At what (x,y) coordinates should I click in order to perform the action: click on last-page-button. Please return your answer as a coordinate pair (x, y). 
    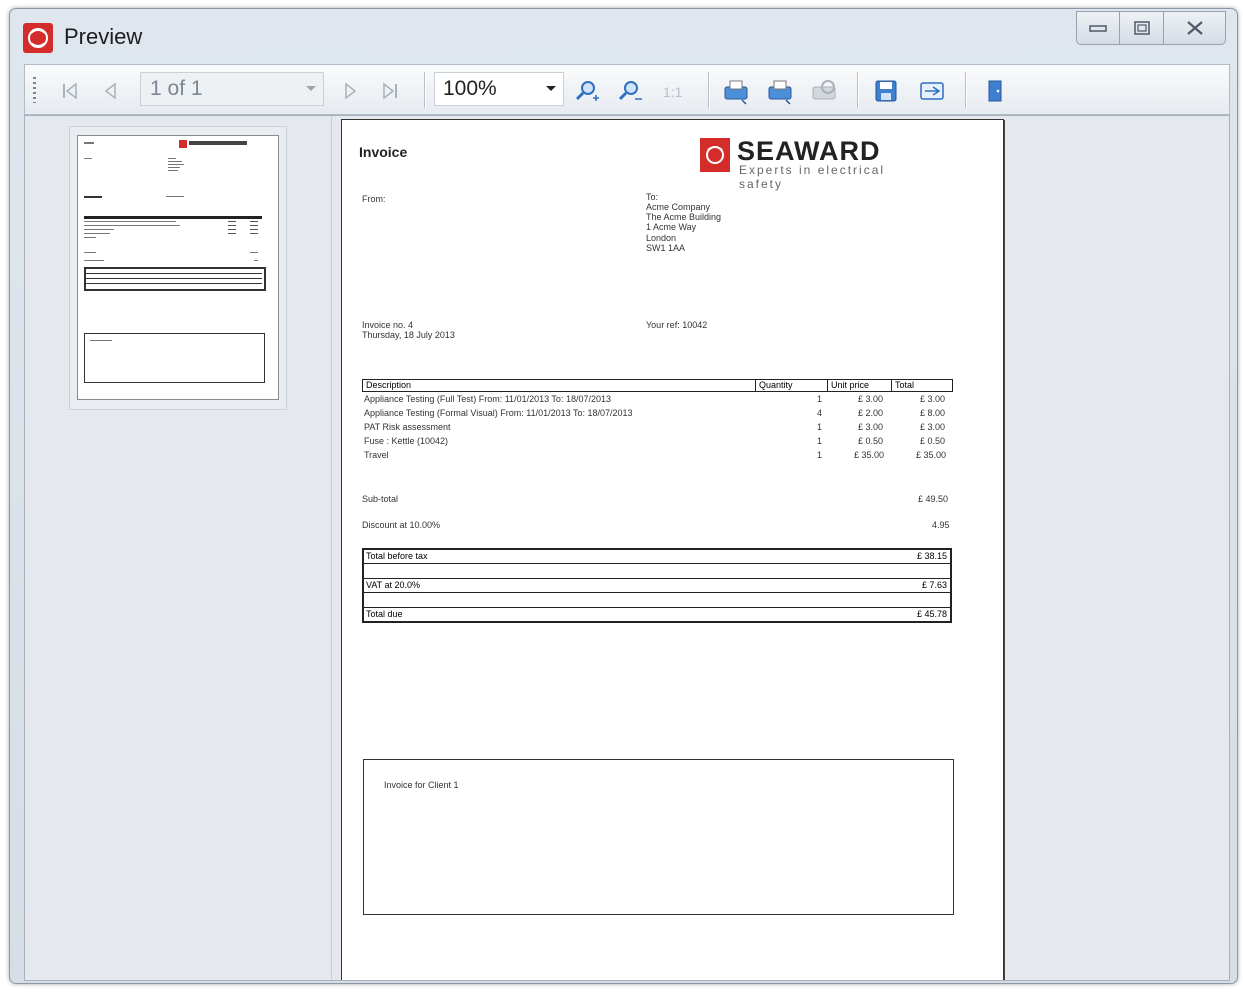
    Looking at the image, I should click on (390, 91).